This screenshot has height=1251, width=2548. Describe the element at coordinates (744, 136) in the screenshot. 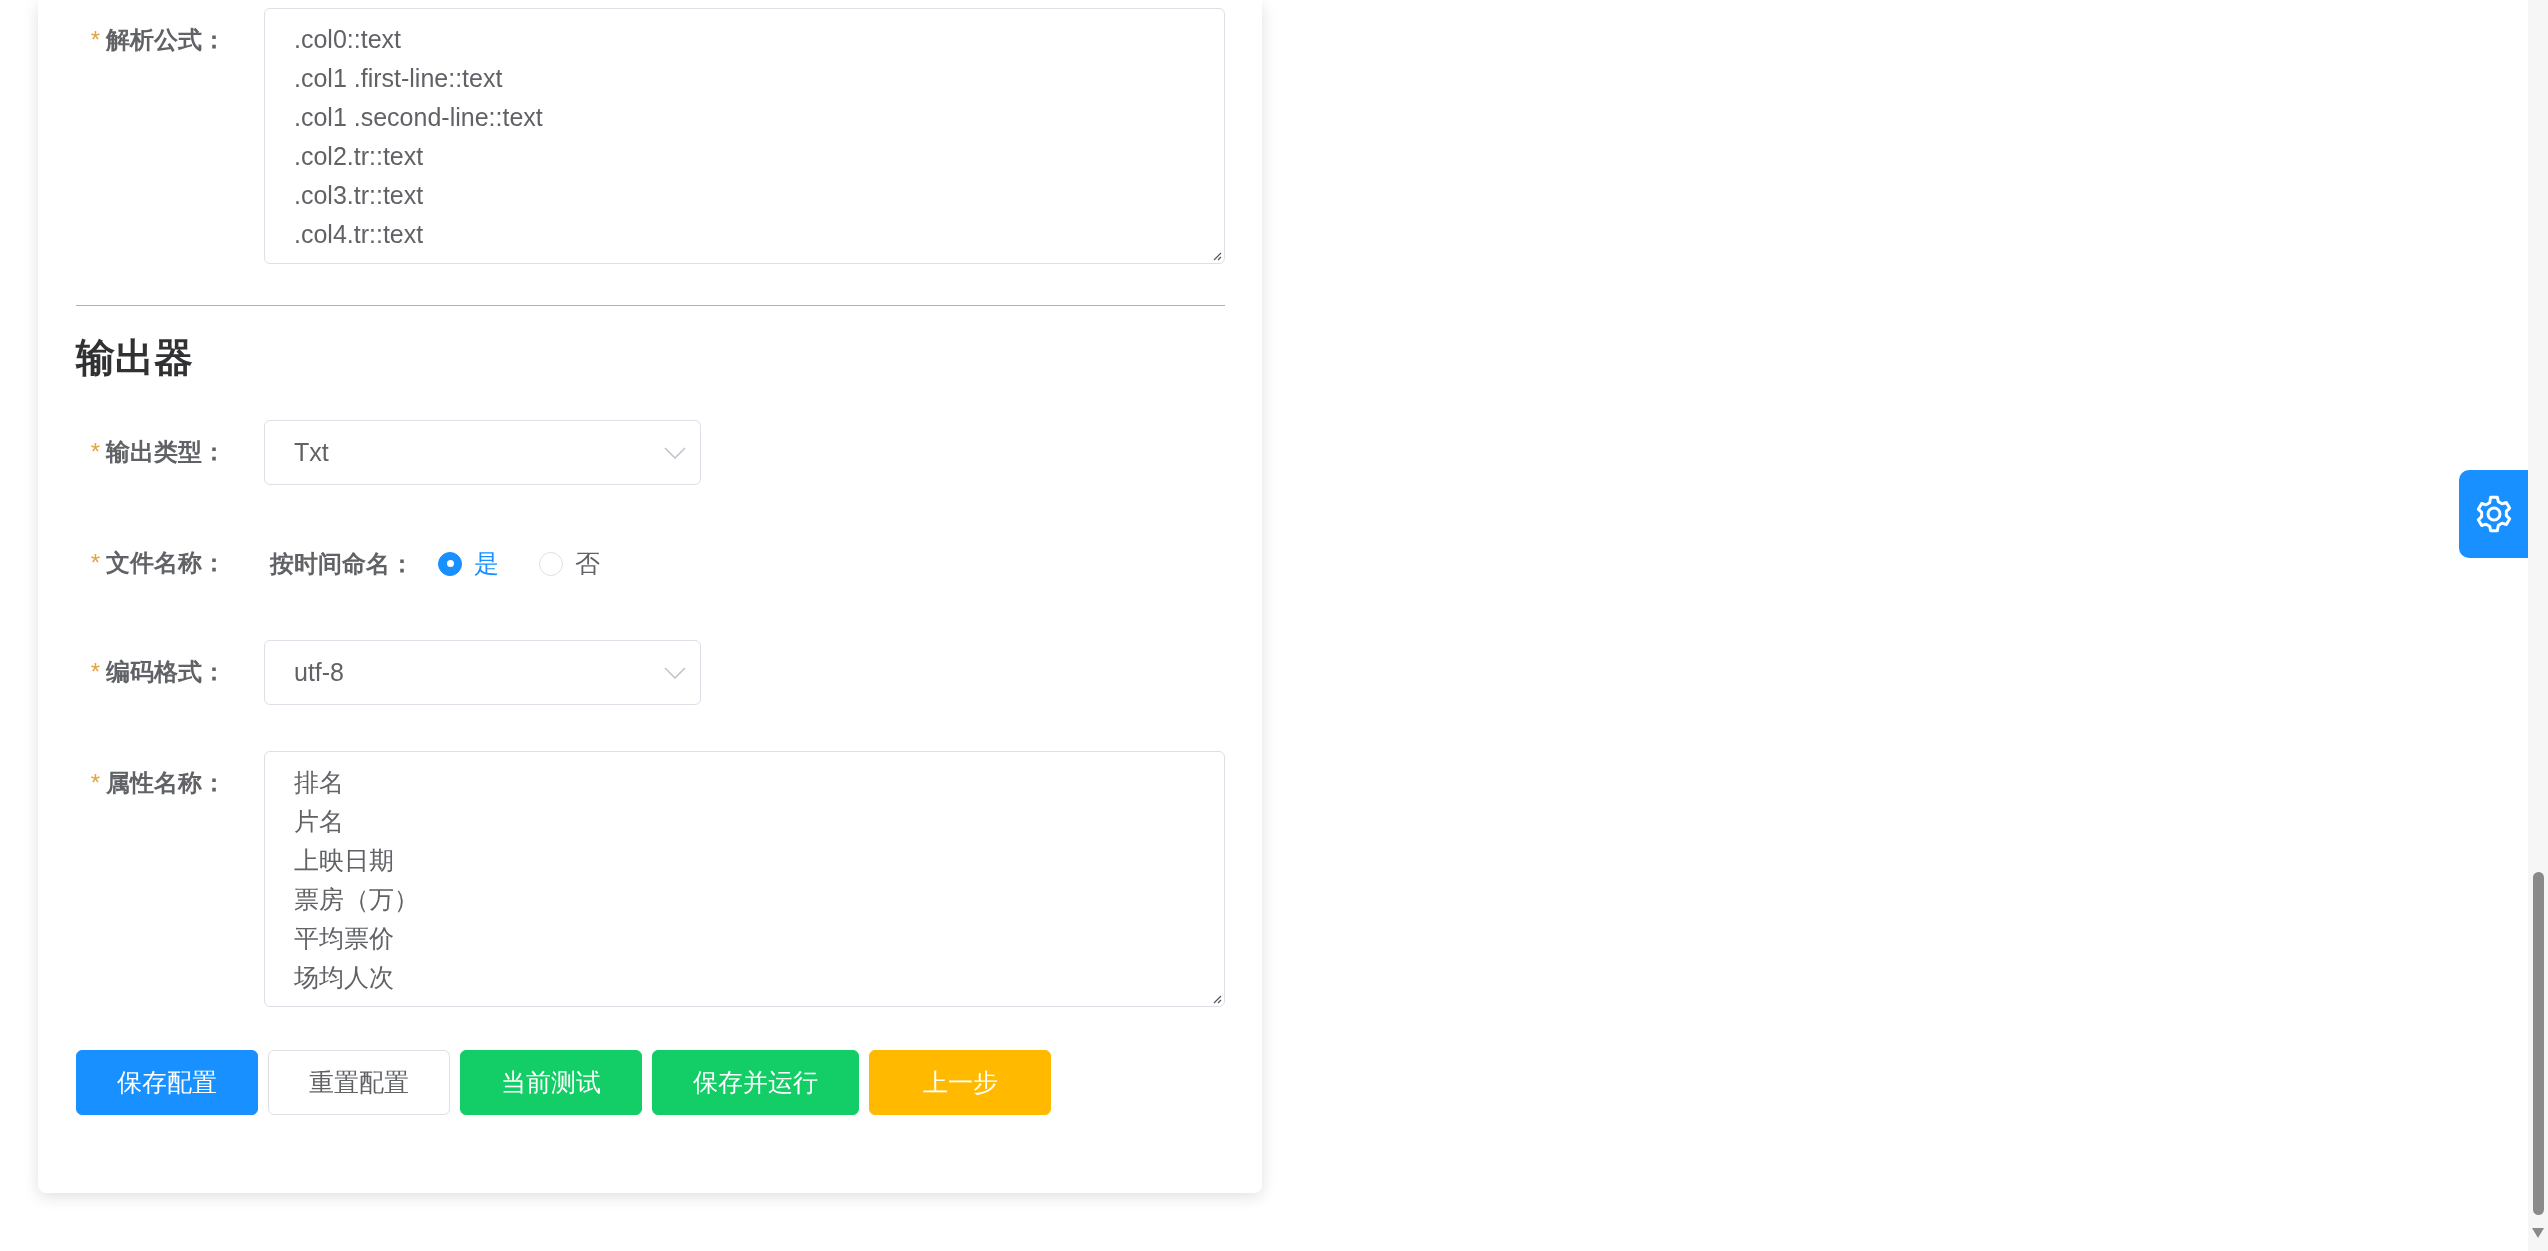

I see `text-area: .col0::text .col1 .first-line::text .col1 .second-line::text .col2.tr::text .col3.tr::text .col4.tr::text` at that location.